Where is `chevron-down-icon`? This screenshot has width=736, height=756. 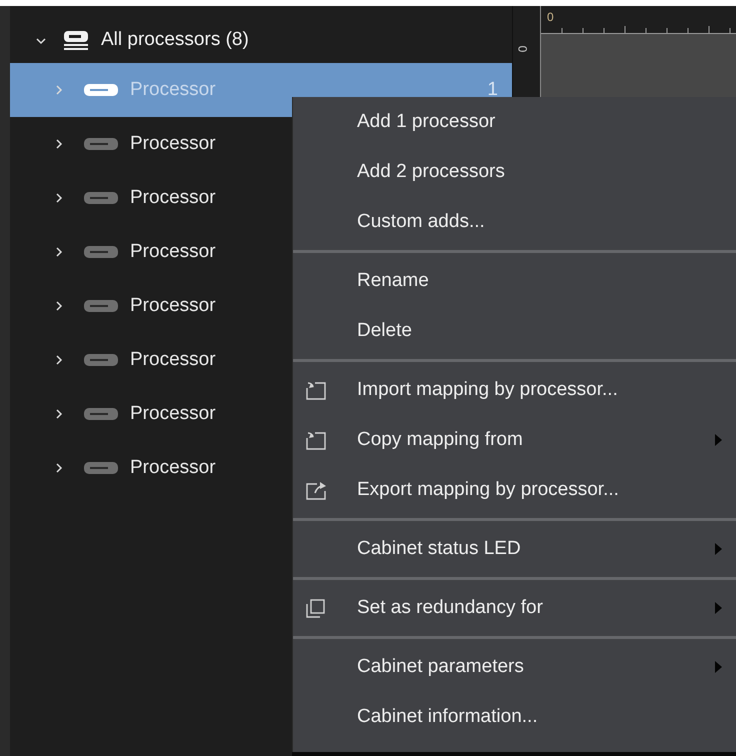
chevron-down-icon is located at coordinates (41, 41).